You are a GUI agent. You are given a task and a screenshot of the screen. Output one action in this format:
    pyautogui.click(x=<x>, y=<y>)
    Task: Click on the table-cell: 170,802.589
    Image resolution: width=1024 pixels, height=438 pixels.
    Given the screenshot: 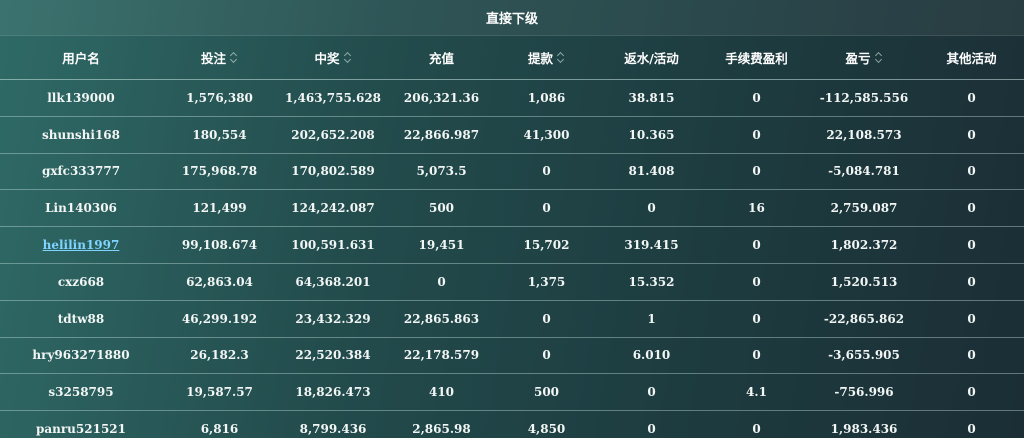 What is the action you would take?
    pyautogui.click(x=333, y=171)
    